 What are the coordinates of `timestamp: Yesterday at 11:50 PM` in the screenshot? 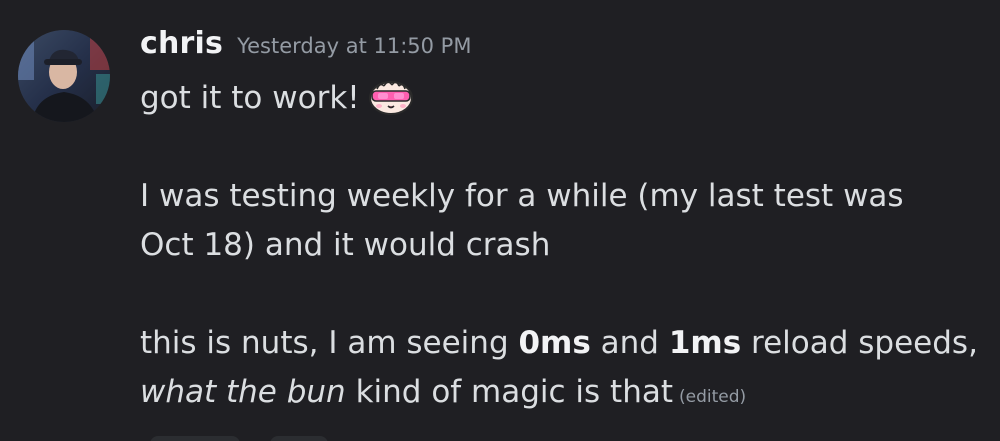 It's located at (354, 46).